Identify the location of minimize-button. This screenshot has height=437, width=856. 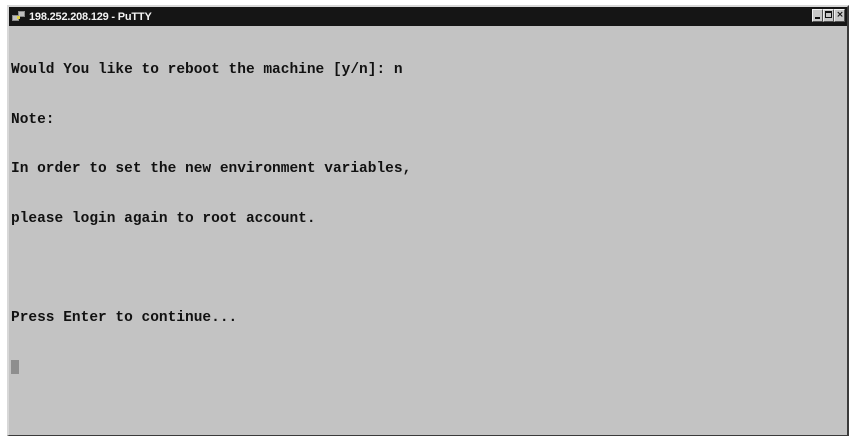
(817, 15).